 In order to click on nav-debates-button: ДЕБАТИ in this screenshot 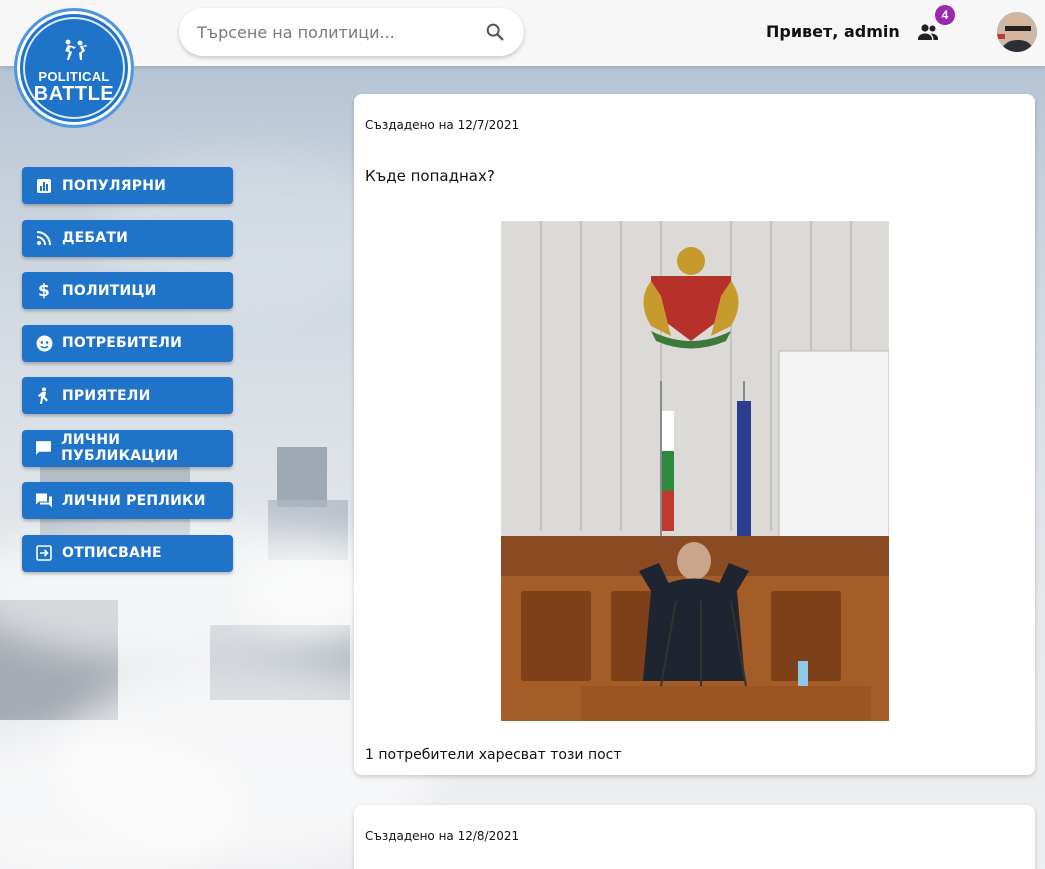, I will do `click(127, 238)`.